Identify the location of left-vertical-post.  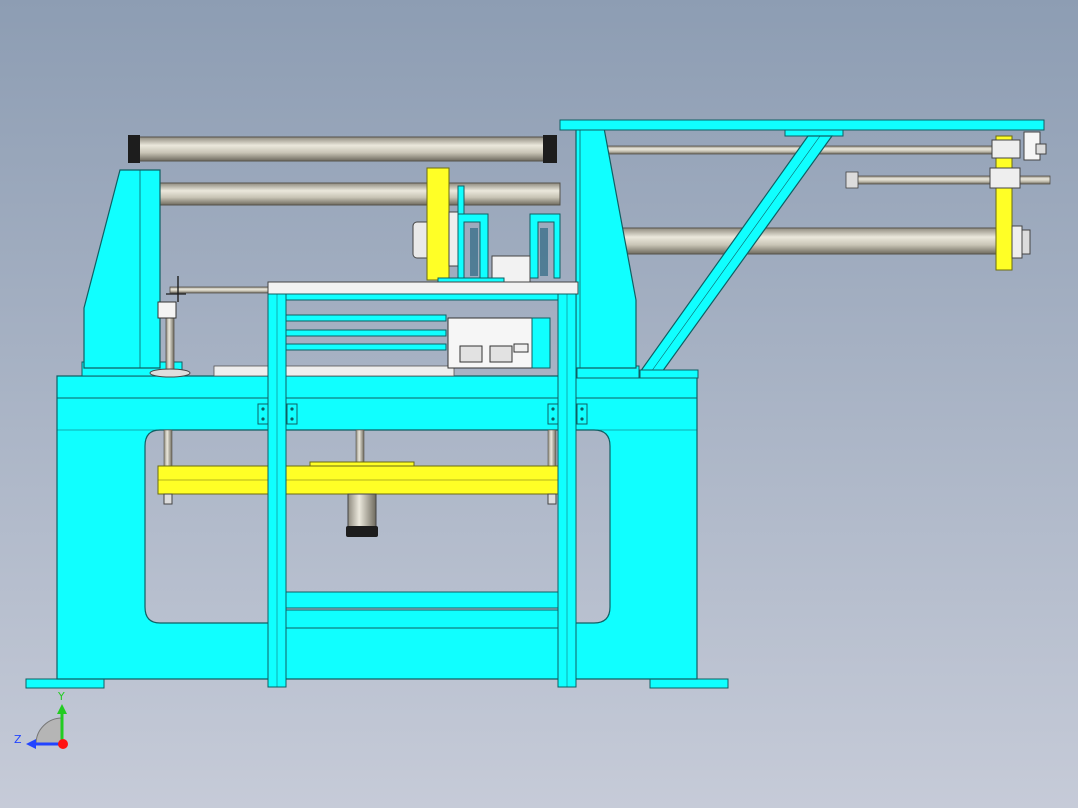
(170, 343).